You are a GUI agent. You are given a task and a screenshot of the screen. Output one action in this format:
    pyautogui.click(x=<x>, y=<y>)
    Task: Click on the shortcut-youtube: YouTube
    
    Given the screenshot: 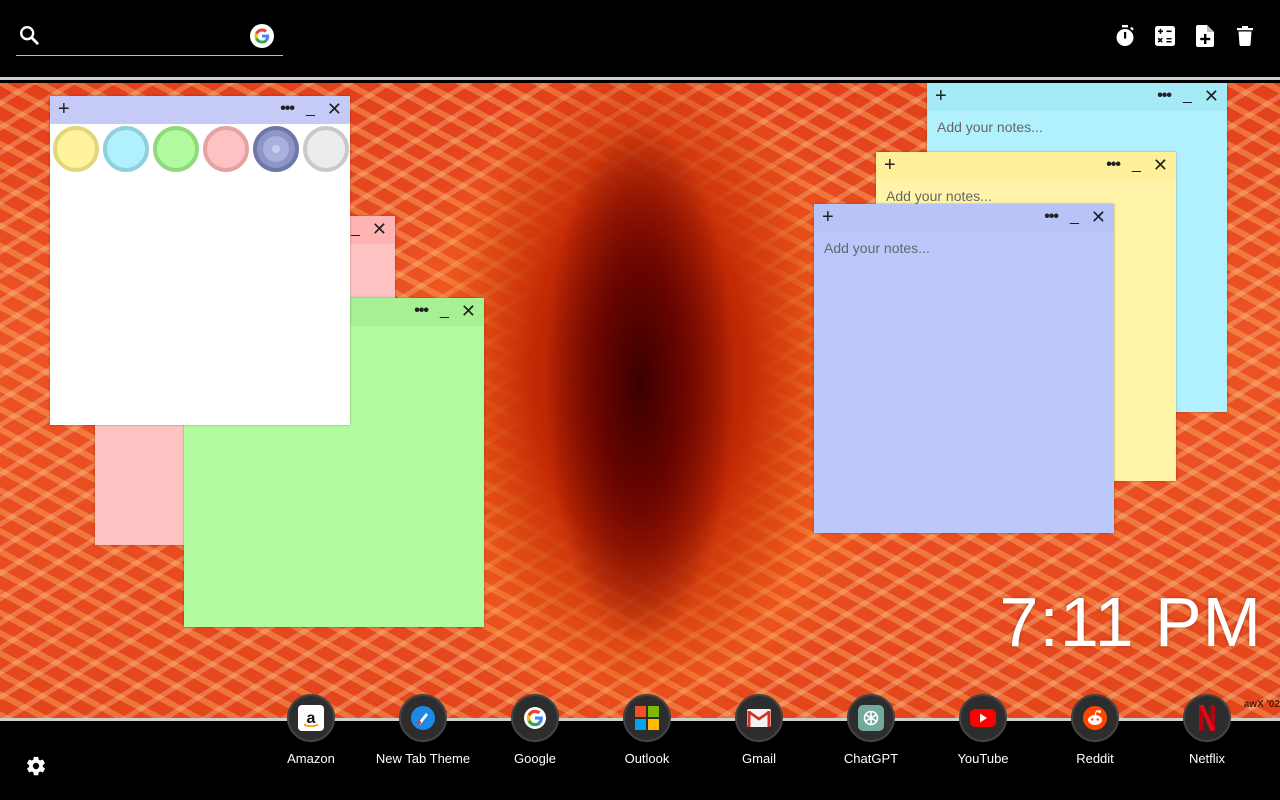 What is the action you would take?
    pyautogui.click(x=983, y=730)
    